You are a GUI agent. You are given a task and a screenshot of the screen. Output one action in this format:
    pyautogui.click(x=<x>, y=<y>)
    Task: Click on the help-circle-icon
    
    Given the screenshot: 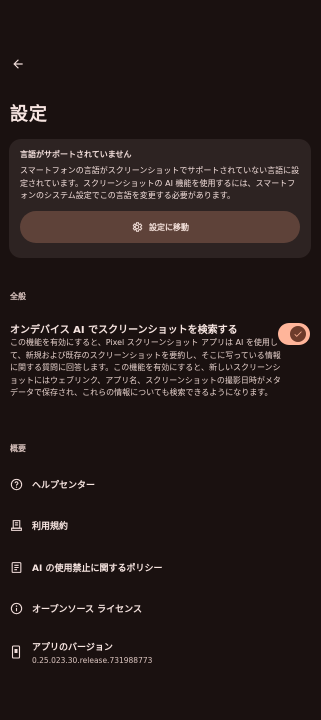 What is the action you would take?
    pyautogui.click(x=16, y=484)
    